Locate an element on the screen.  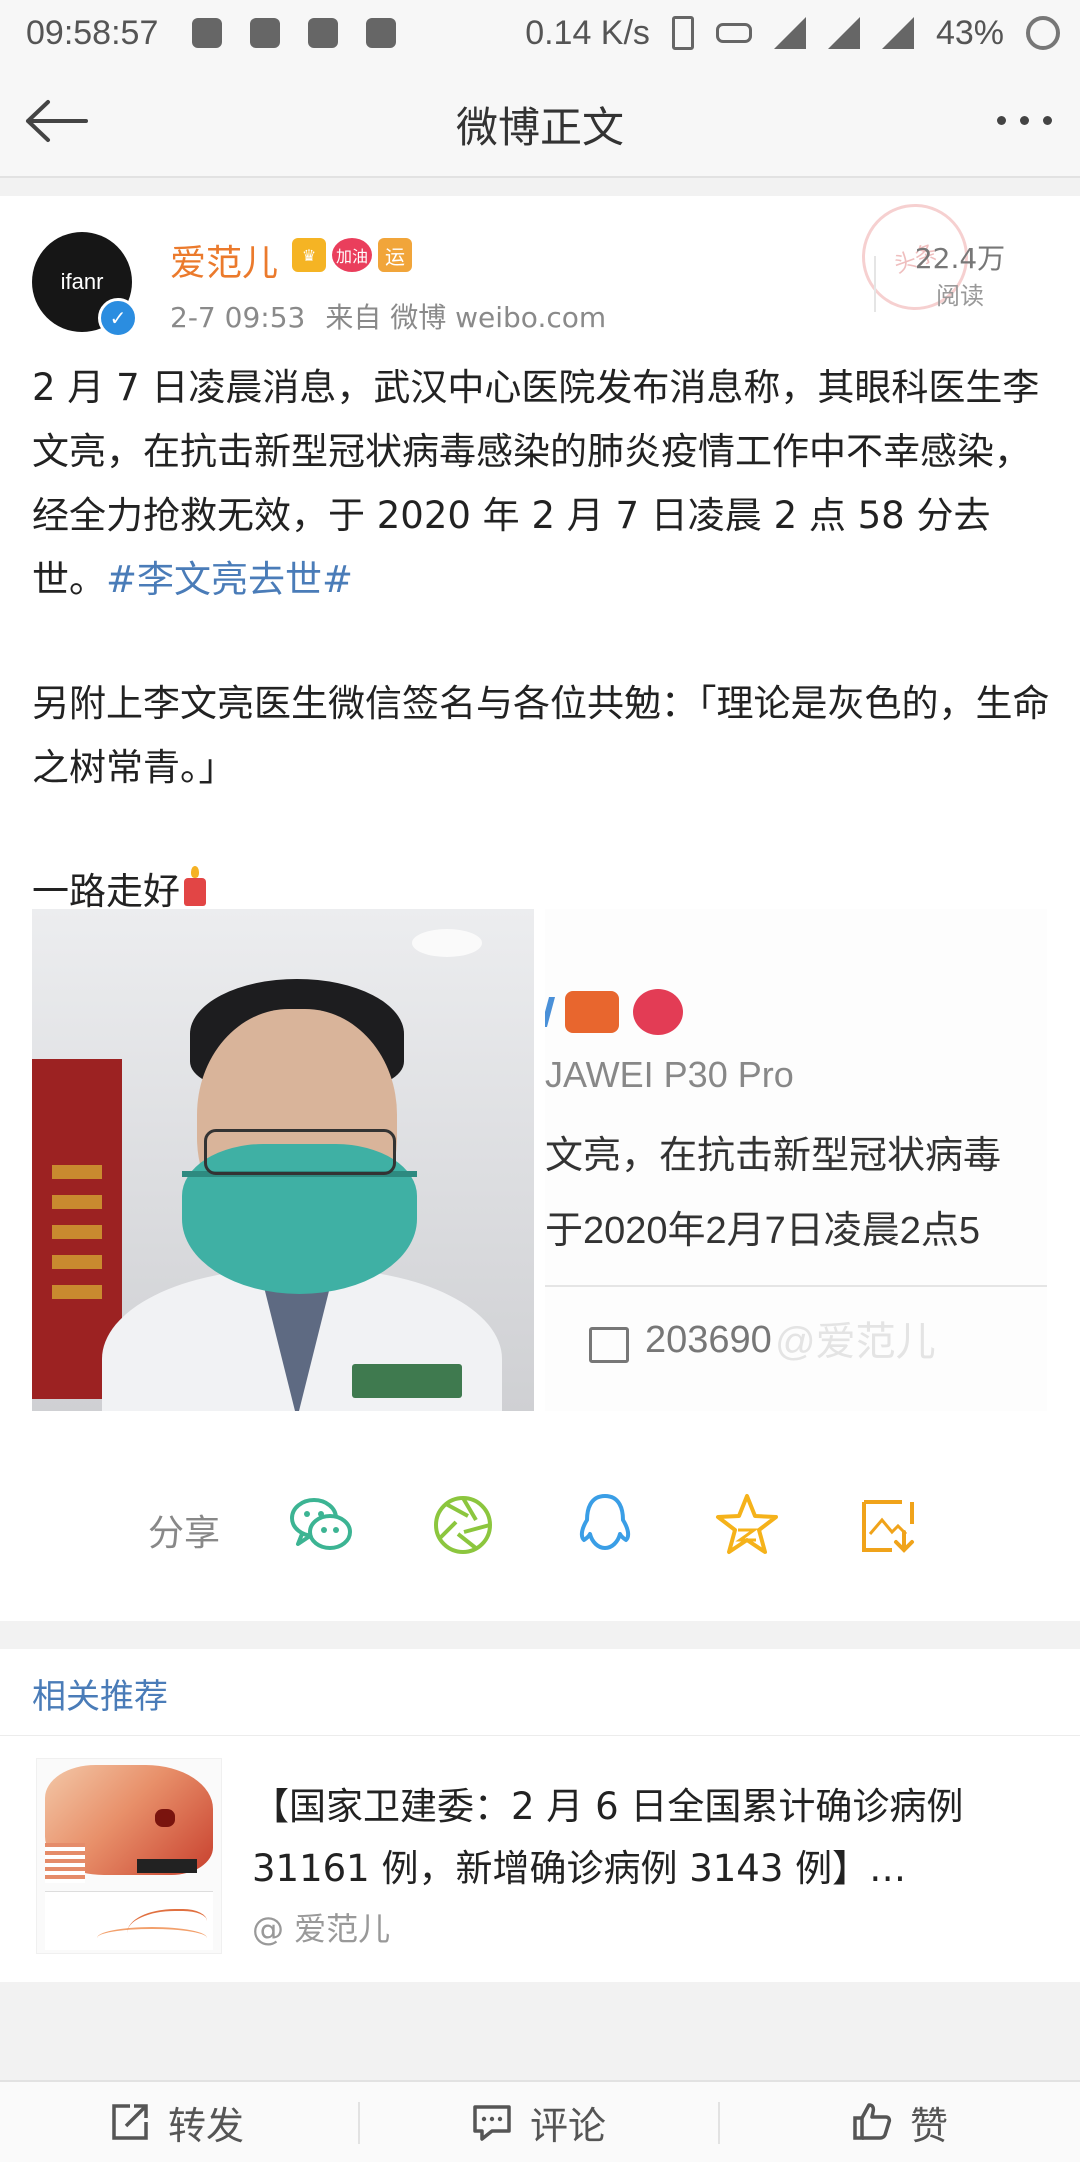
watermark: @爱范儿 is located at coordinates (855, 1342).